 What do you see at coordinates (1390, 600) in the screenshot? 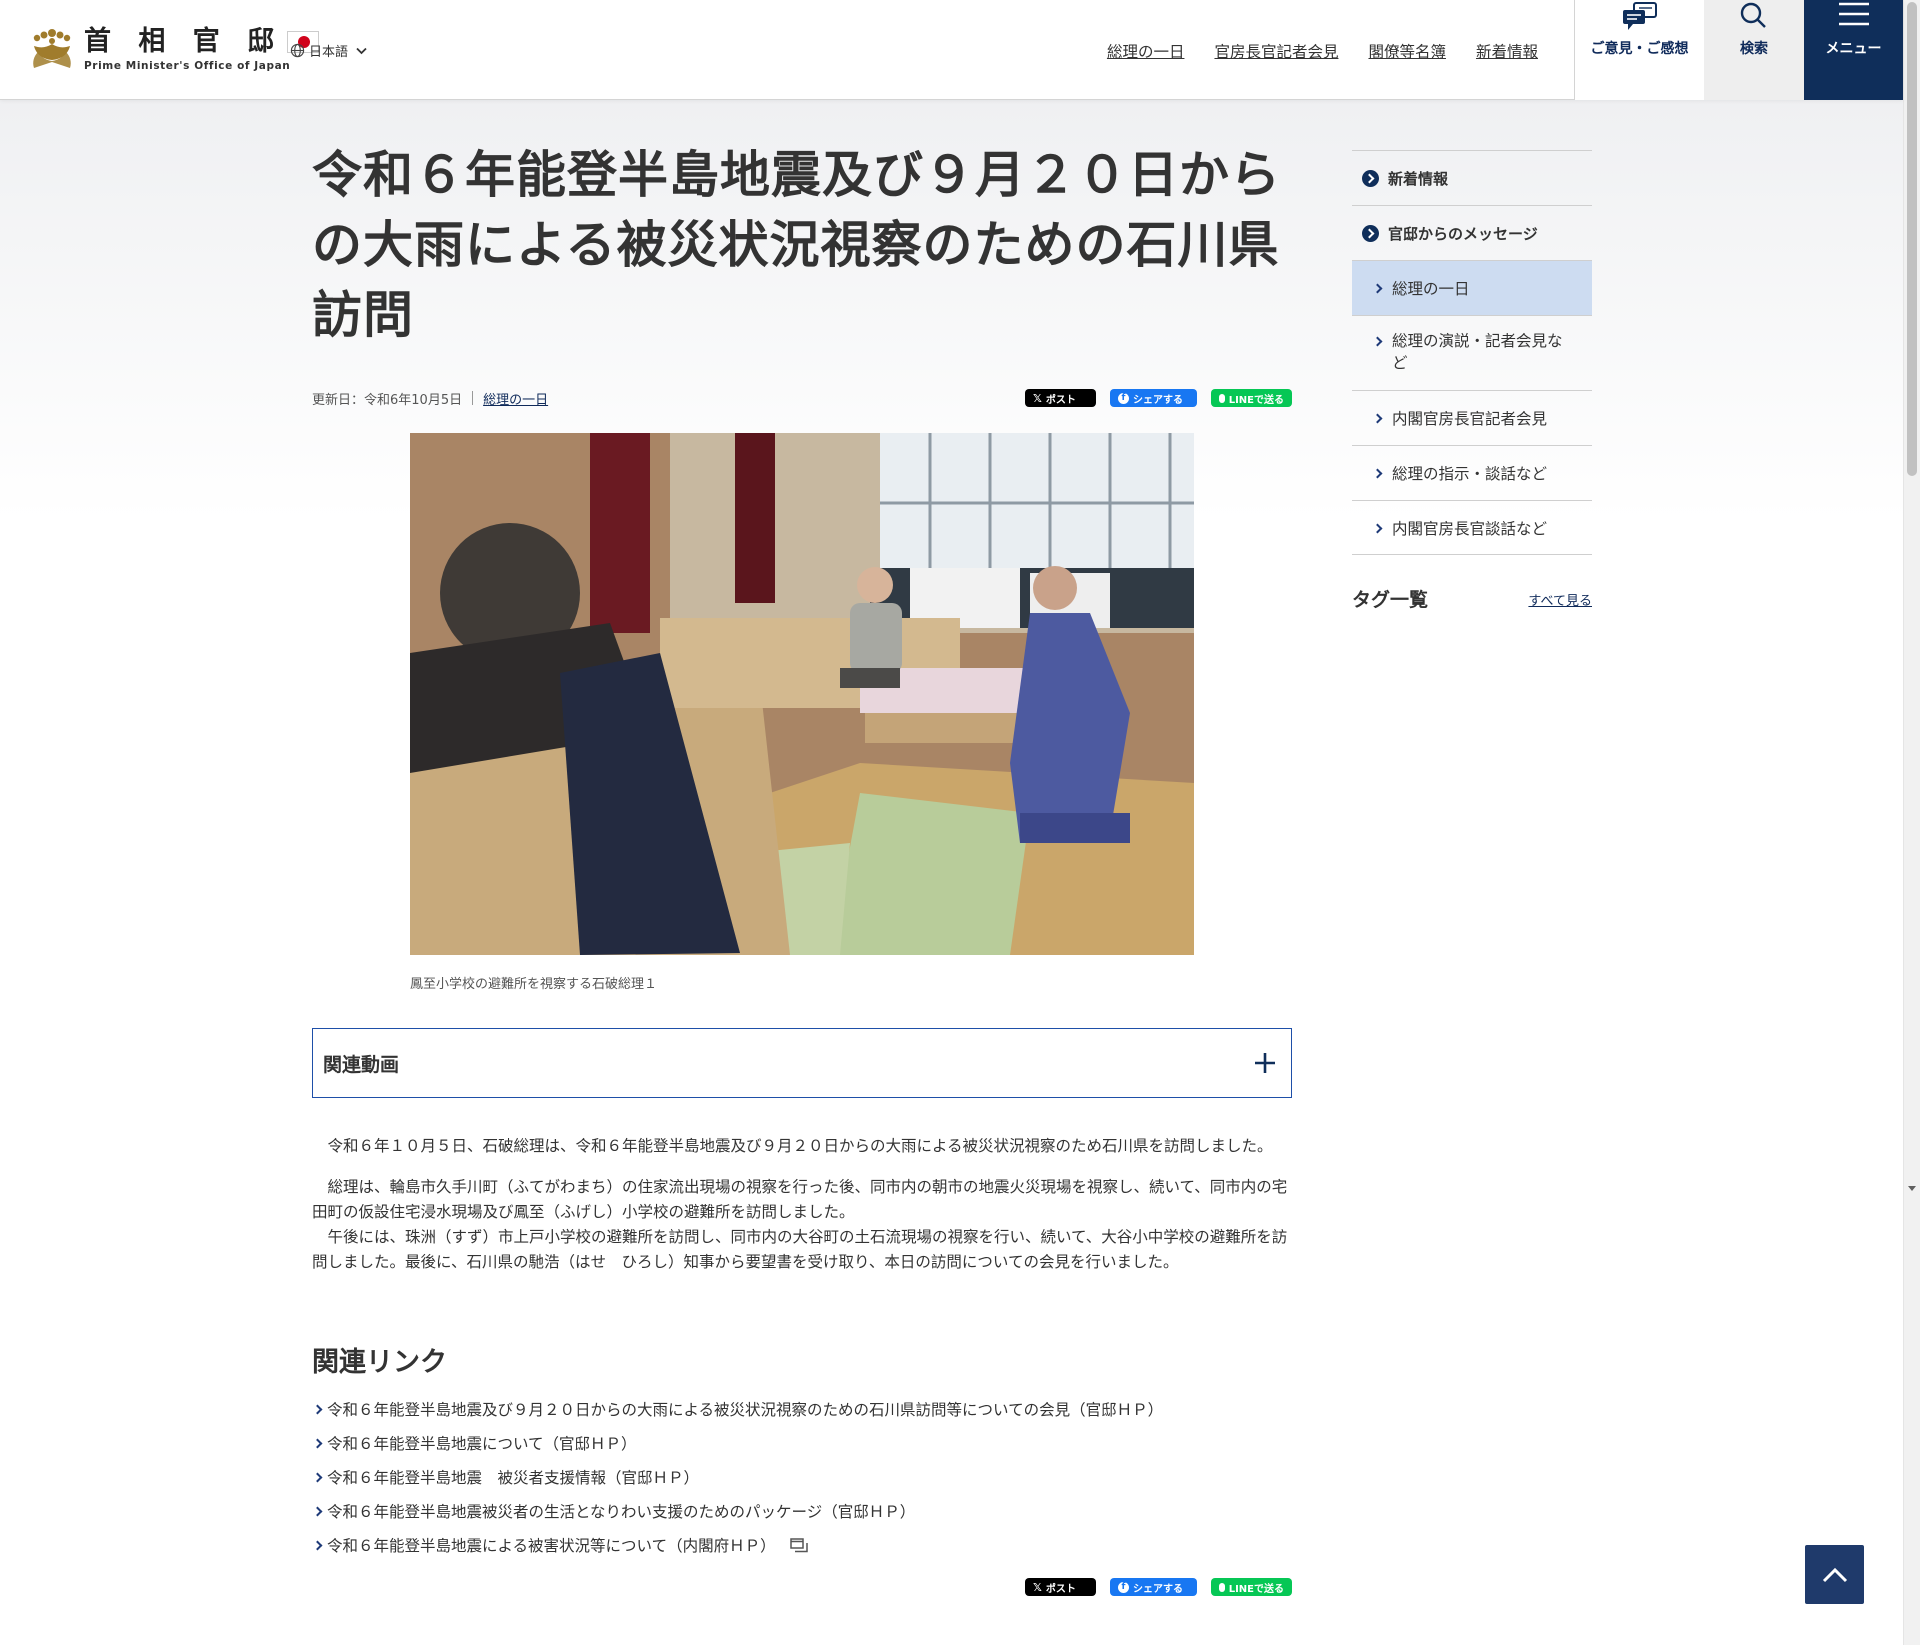
I see `tags-heading: タグ一覧` at bounding box center [1390, 600].